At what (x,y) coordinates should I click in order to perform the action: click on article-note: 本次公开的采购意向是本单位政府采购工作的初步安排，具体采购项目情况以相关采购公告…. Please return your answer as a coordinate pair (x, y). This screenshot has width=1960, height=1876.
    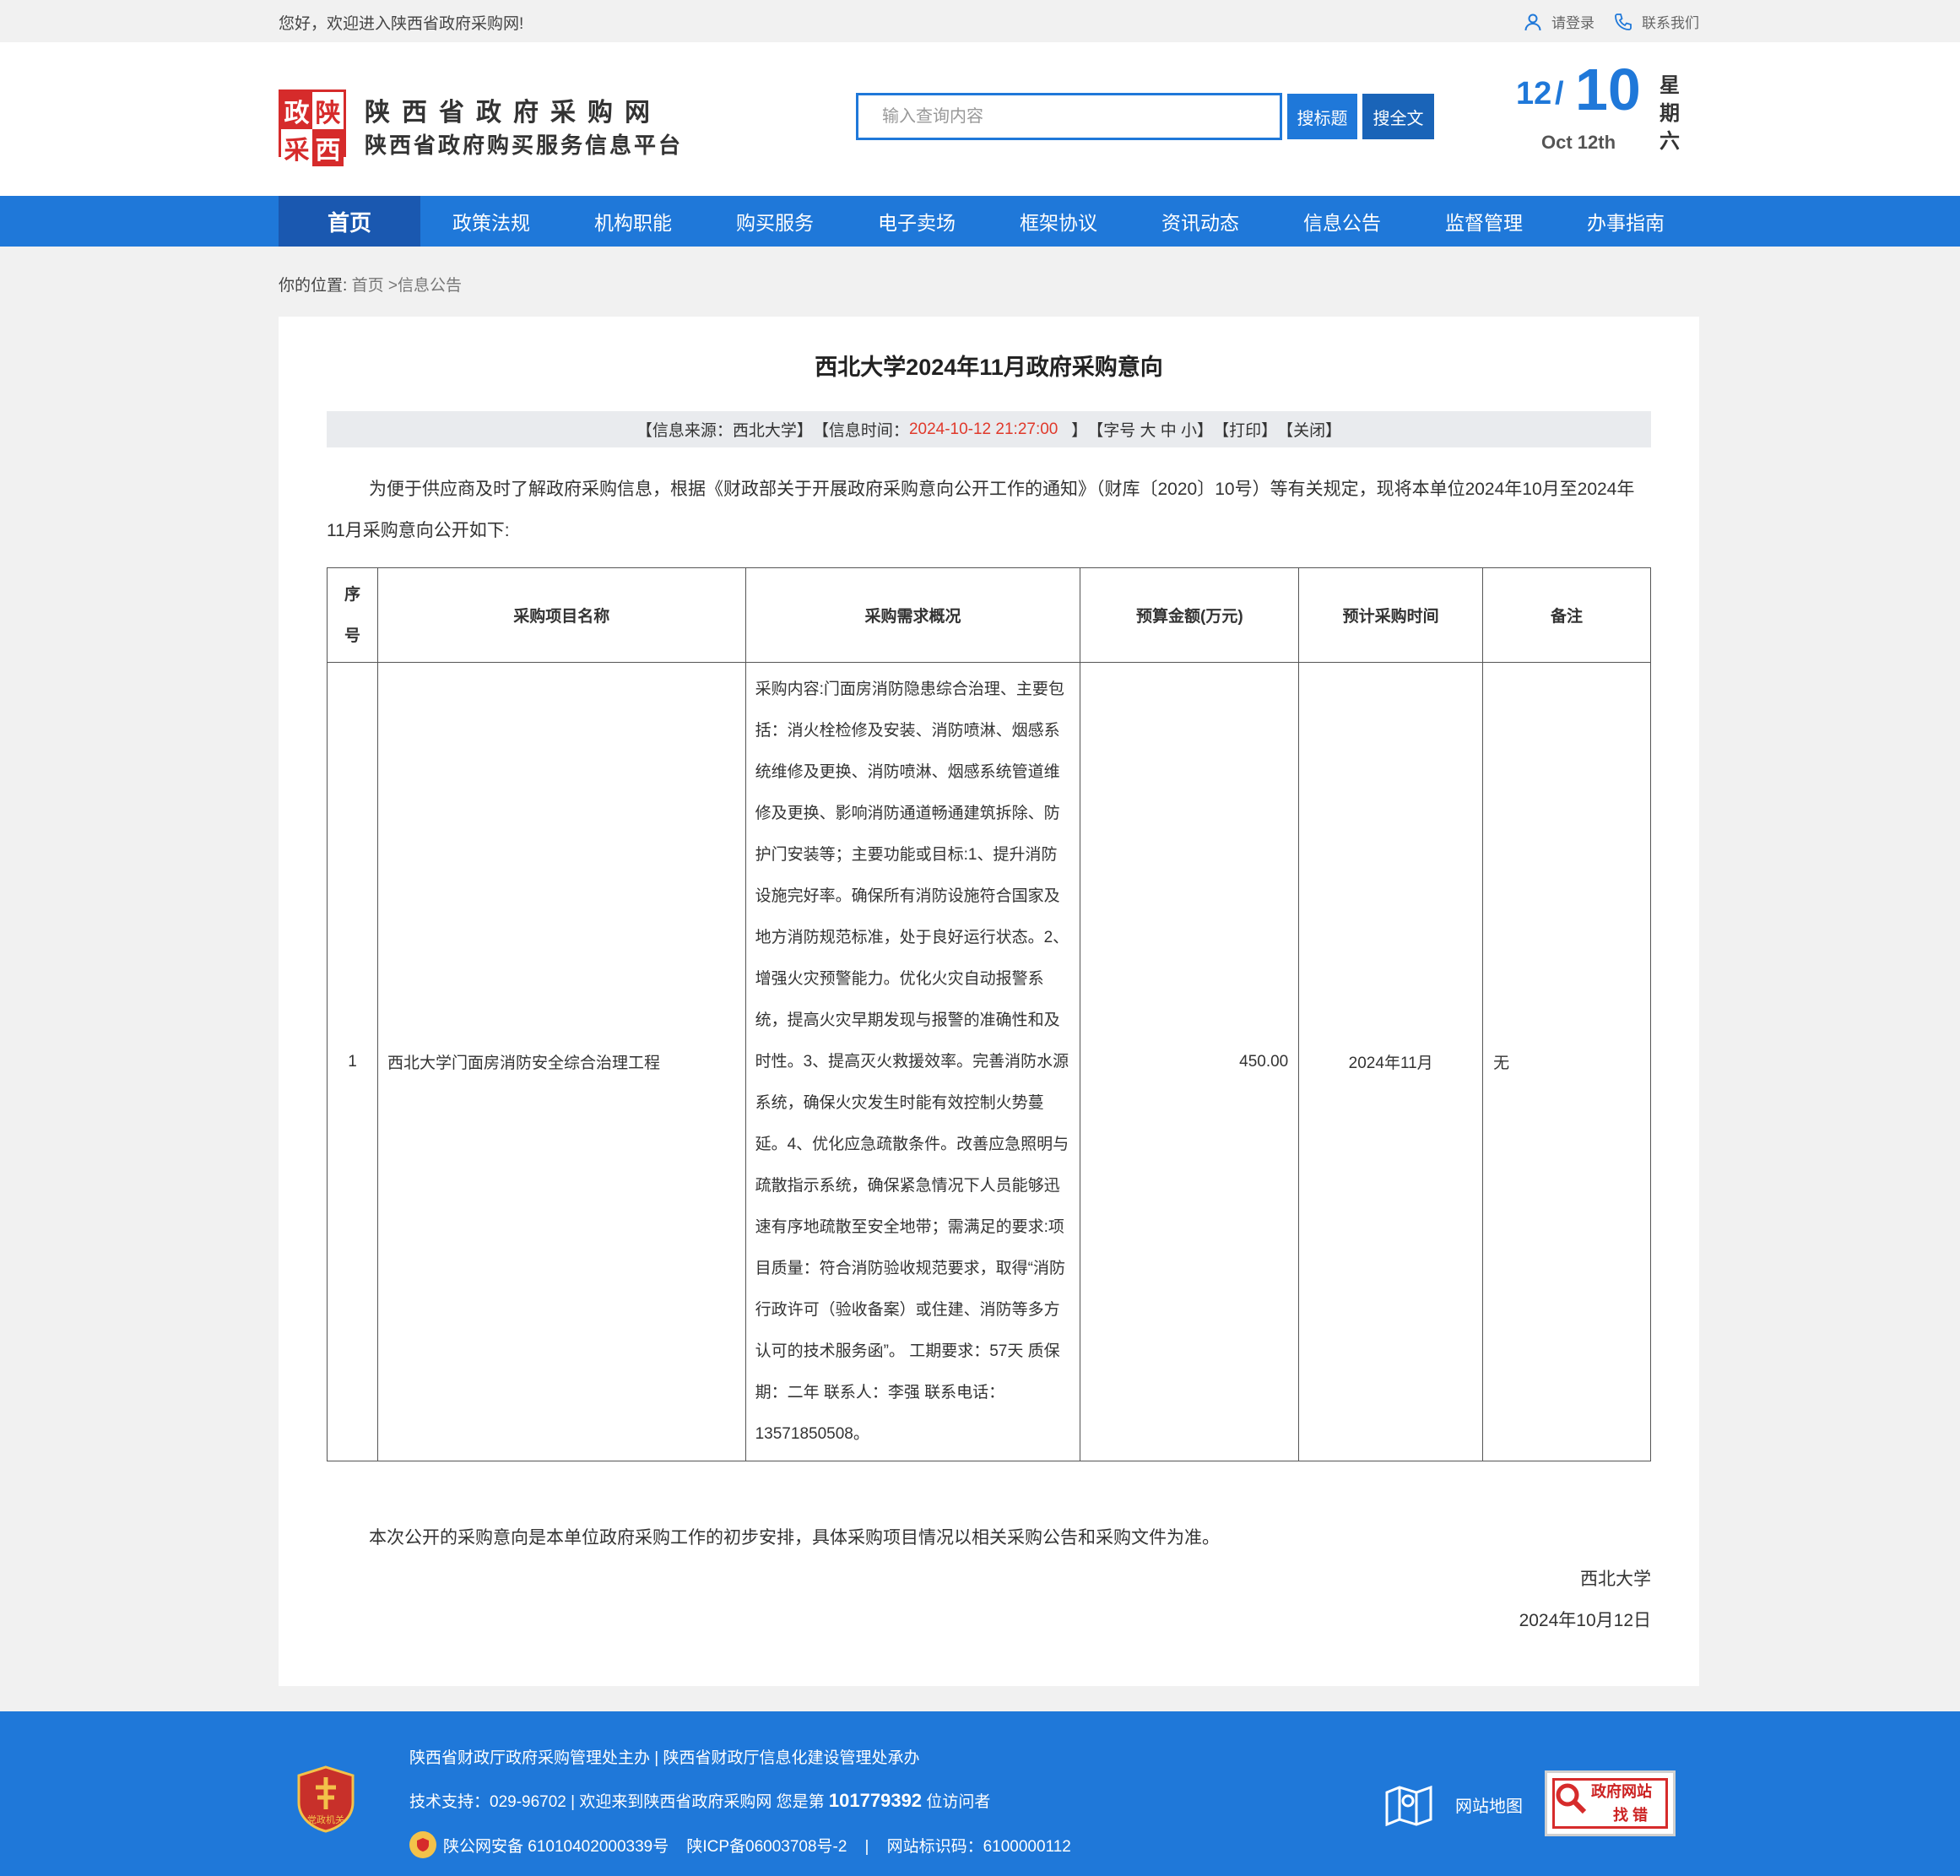
    Looking at the image, I should click on (794, 1538).